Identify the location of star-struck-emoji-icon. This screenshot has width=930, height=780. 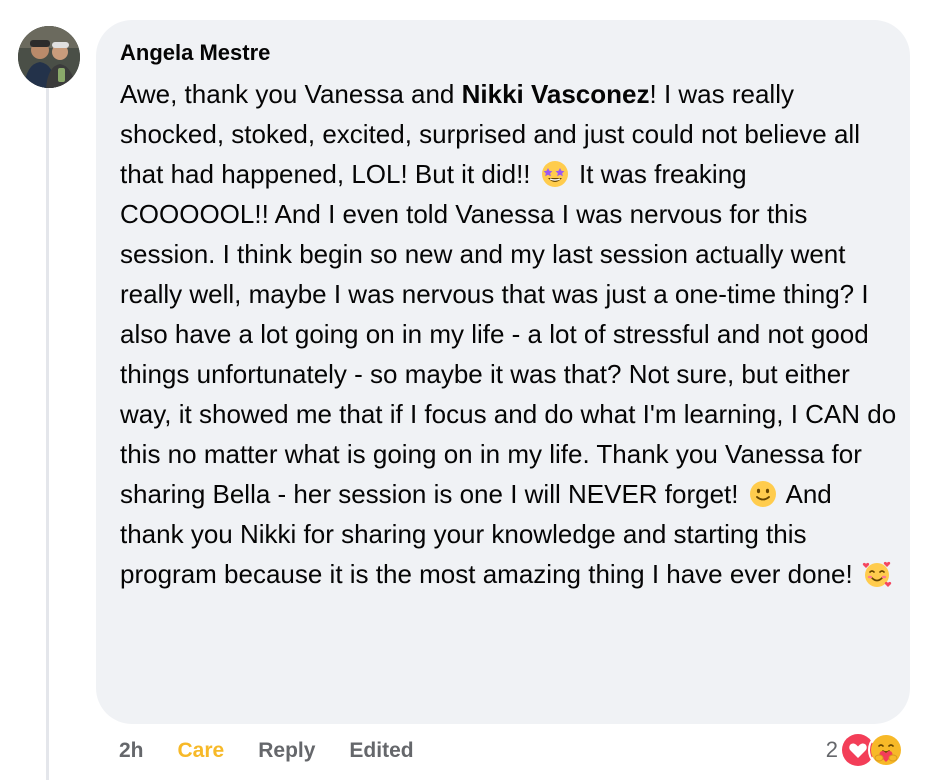
(555, 174).